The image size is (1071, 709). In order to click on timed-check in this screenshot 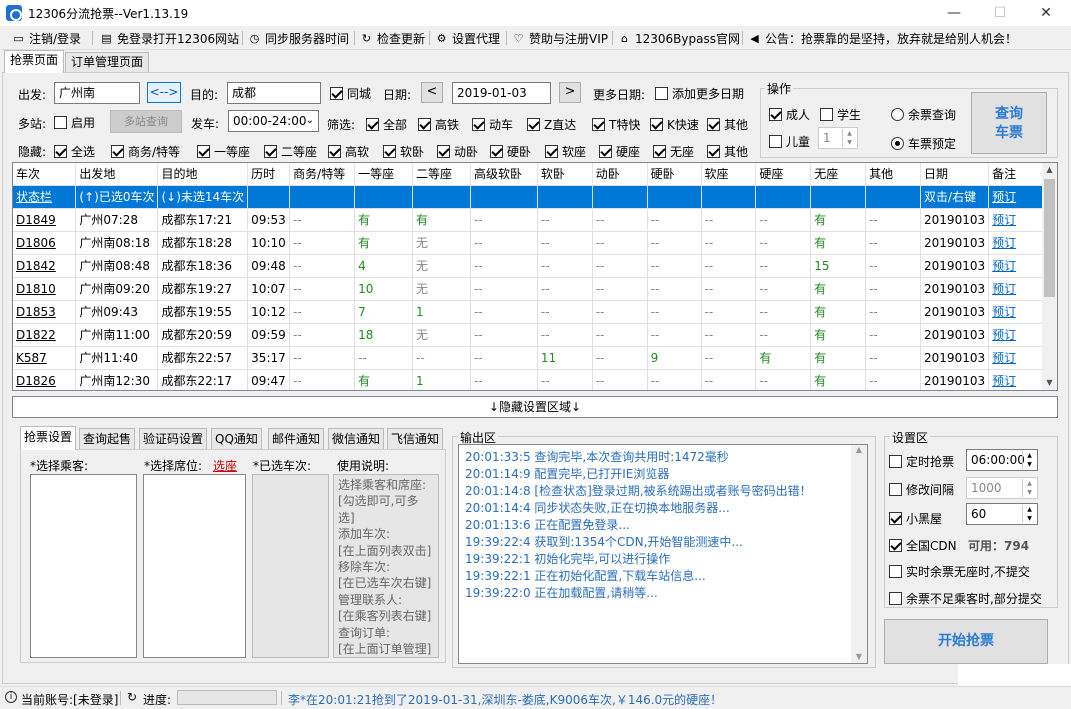, I will do `click(895, 461)`.